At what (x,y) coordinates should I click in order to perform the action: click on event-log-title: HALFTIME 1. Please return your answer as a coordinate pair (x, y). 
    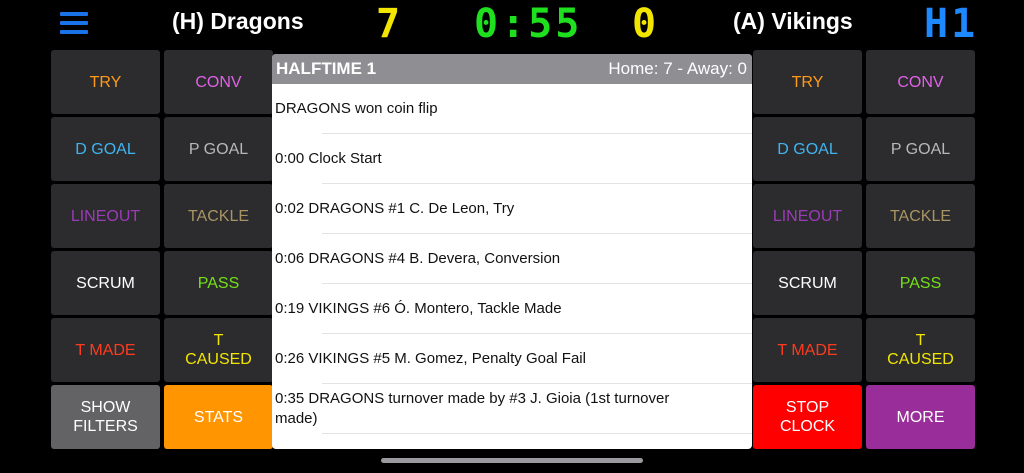
    Looking at the image, I should click on (326, 68).